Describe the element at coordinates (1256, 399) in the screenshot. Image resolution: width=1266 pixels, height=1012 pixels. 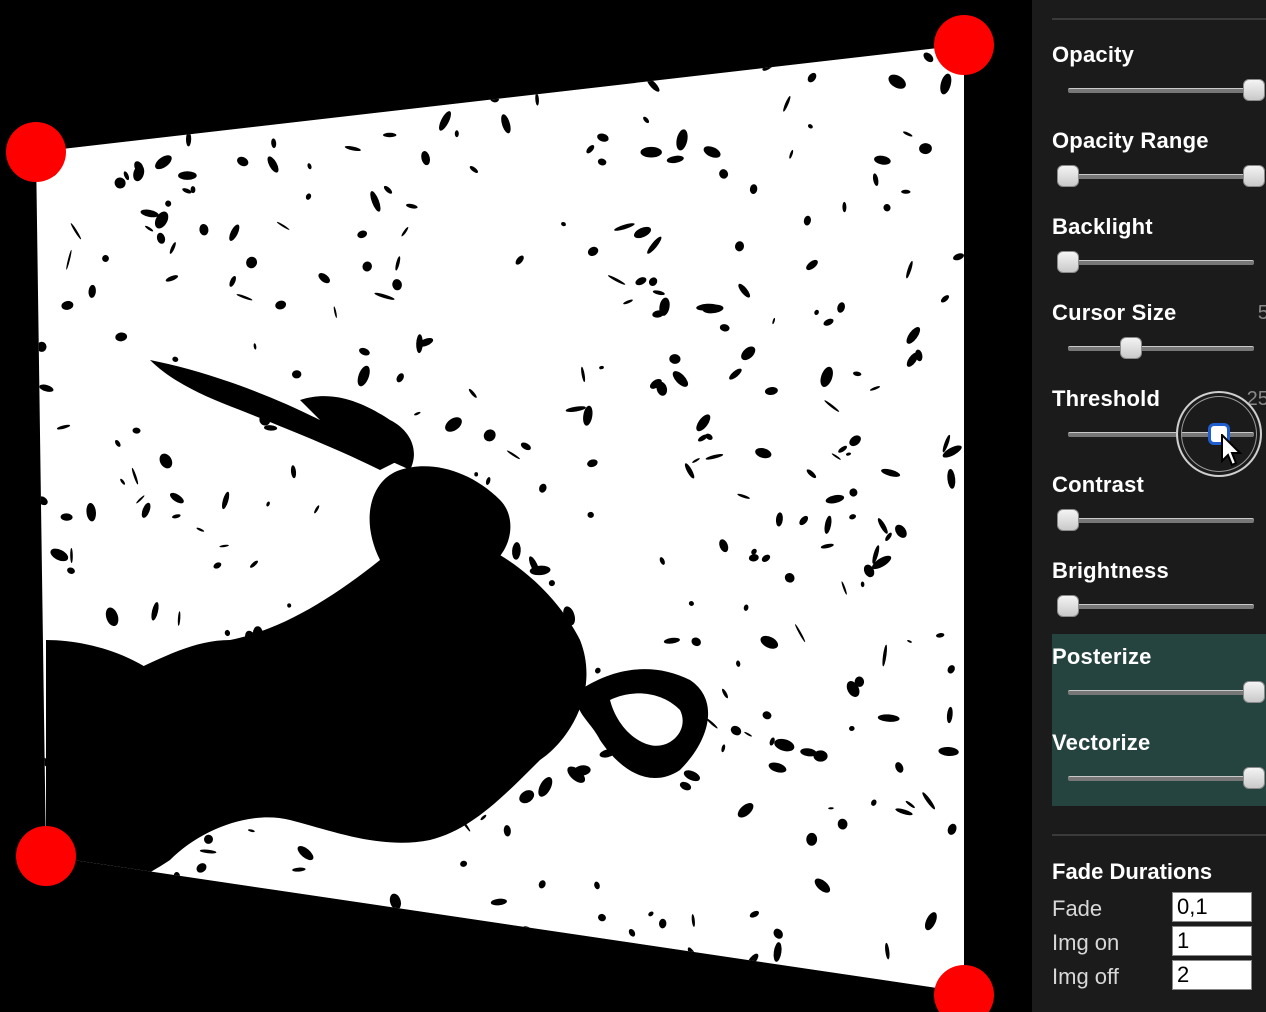
I see `threshold-value: 256` at that location.